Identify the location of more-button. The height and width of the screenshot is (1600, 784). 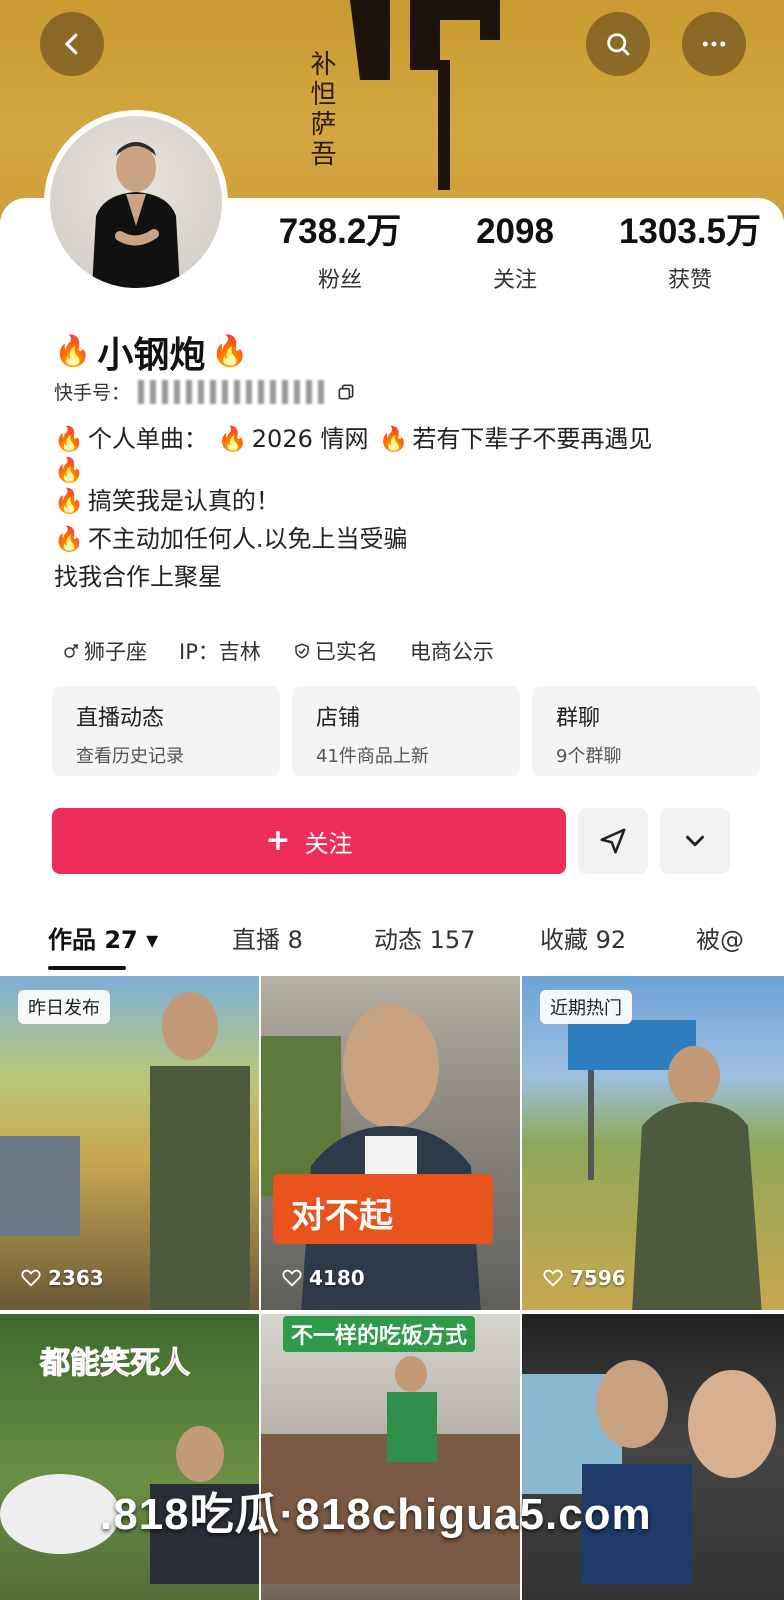
(714, 44).